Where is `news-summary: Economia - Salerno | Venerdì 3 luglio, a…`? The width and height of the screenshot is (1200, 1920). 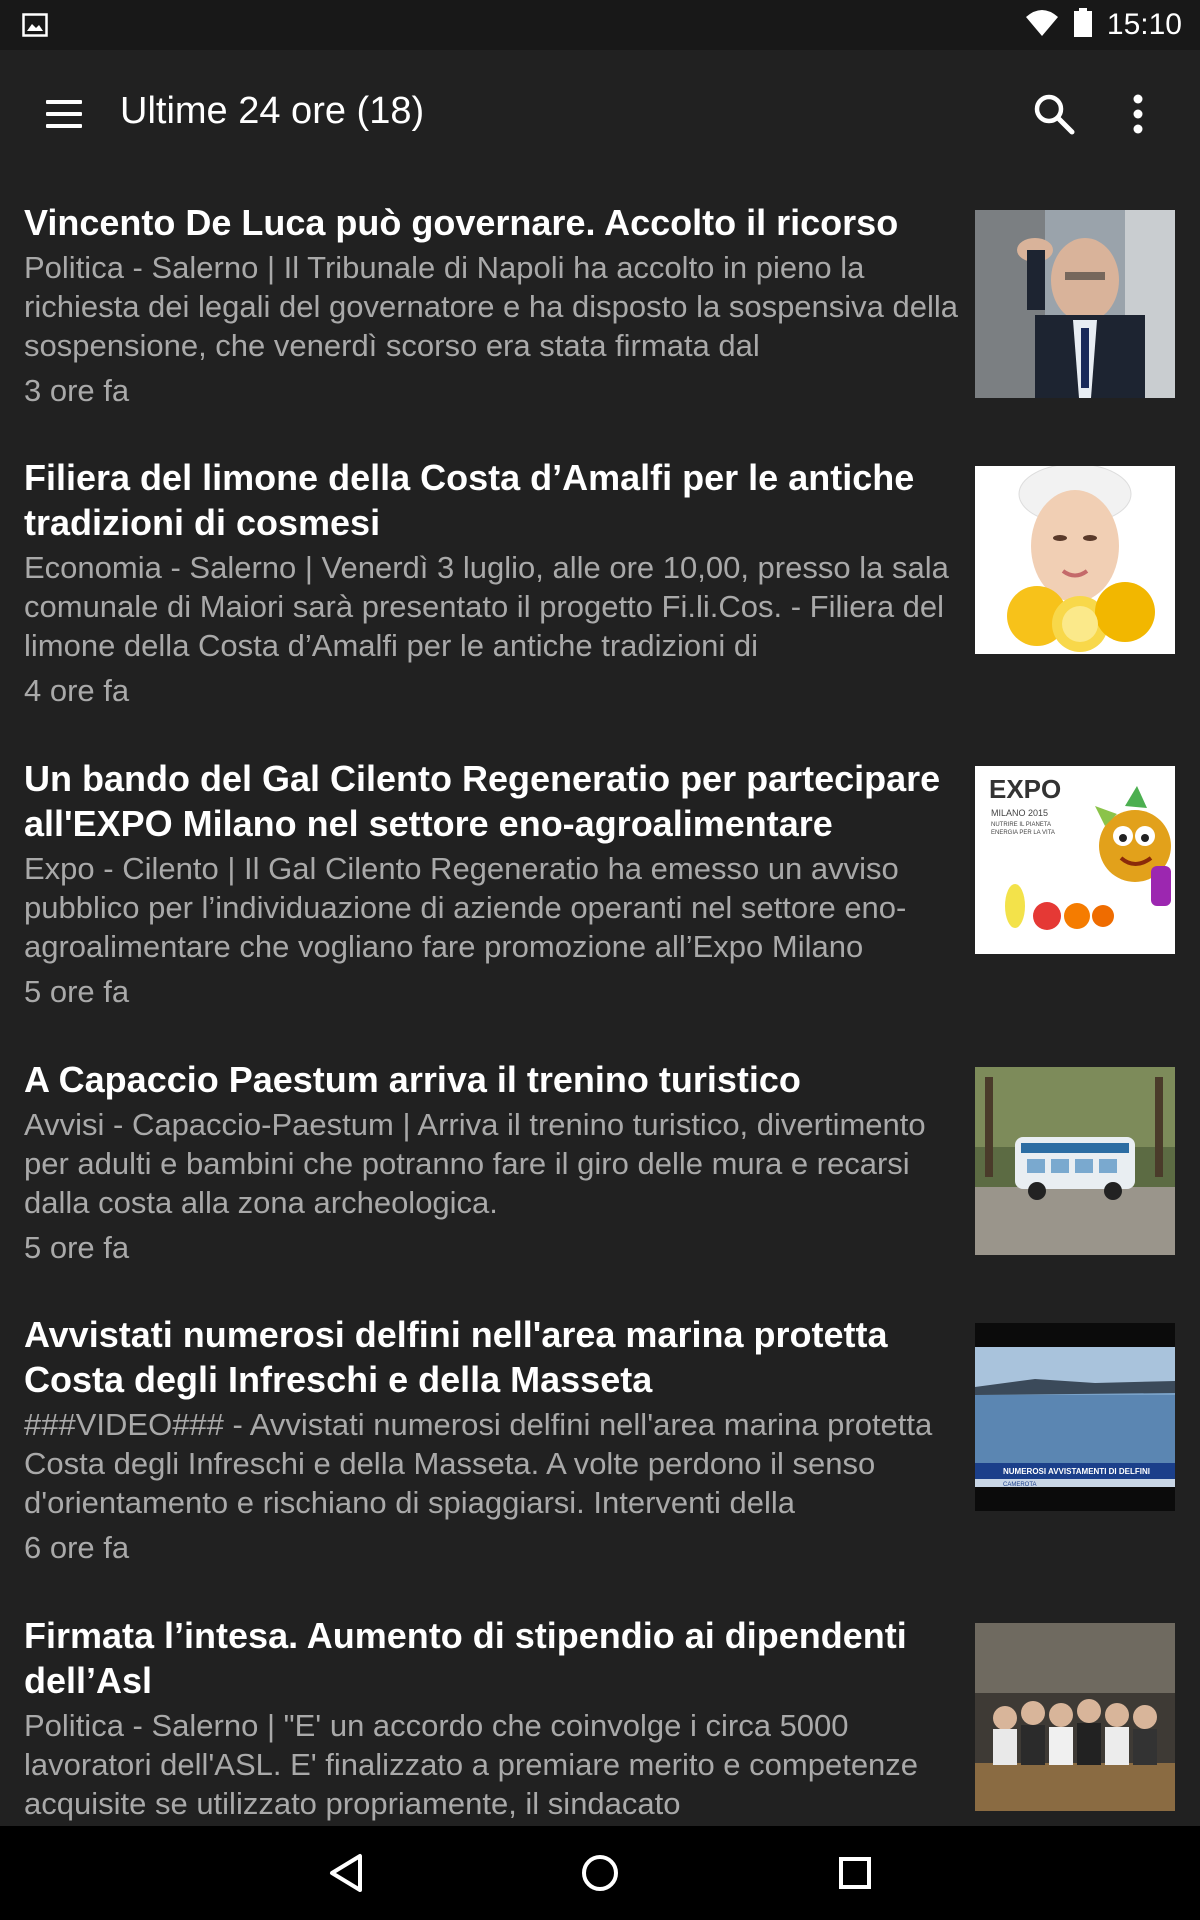
news-summary: Economia - Salerno | Venerdì 3 luglio, a… is located at coordinates (486, 606).